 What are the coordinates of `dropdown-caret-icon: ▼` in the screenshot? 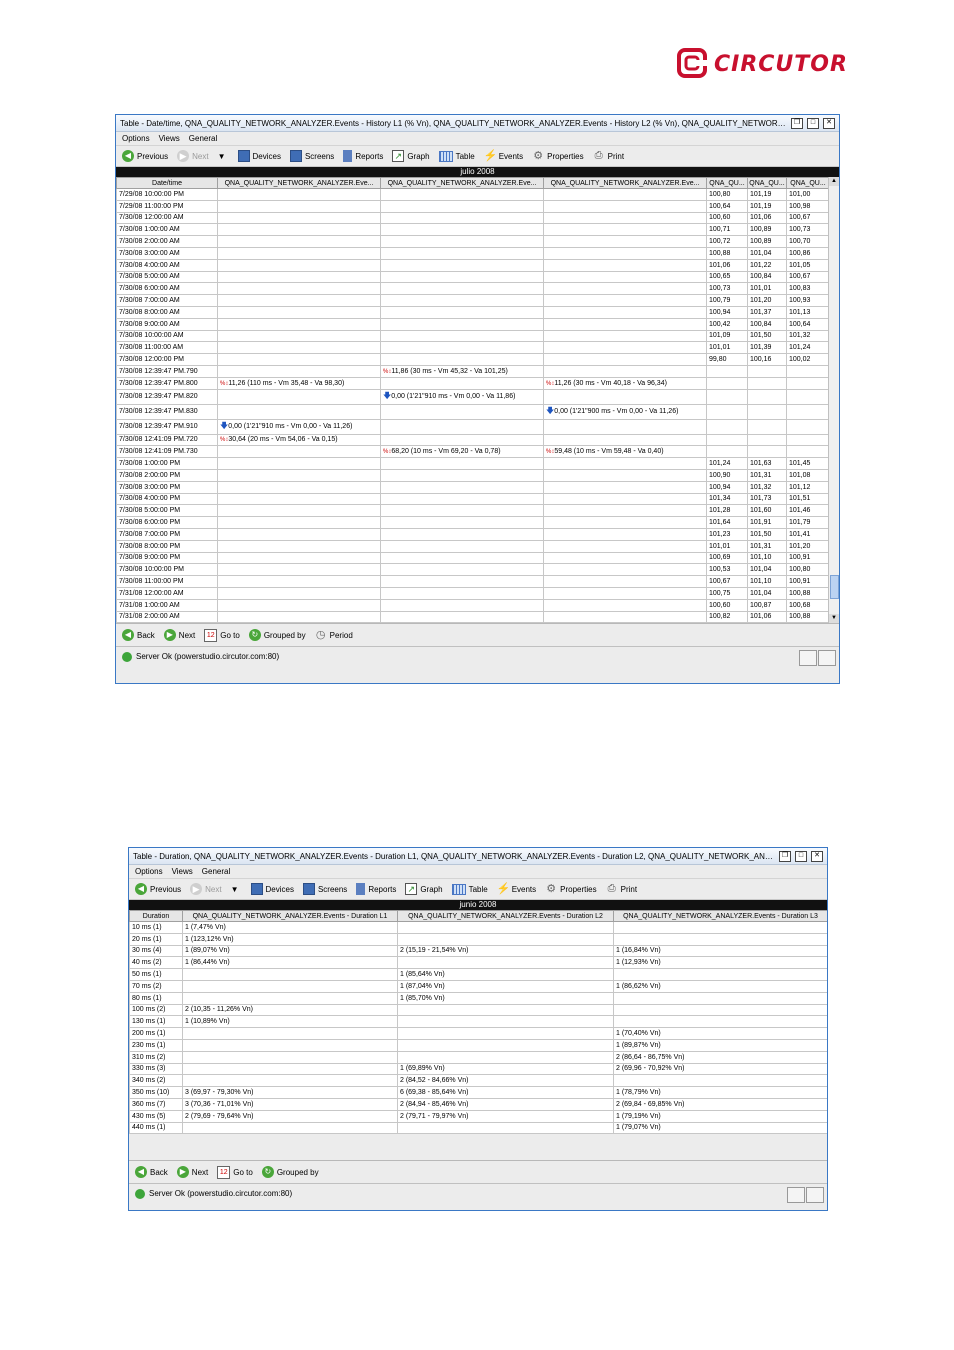 It's located at (235, 889).